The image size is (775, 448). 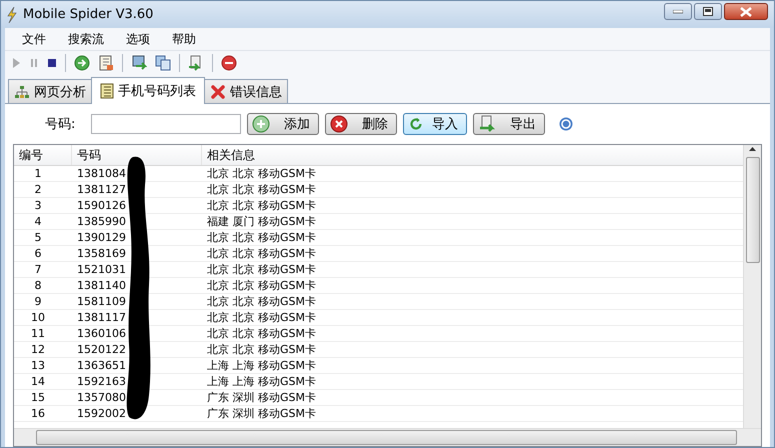 I want to click on minimize-button, so click(x=678, y=11).